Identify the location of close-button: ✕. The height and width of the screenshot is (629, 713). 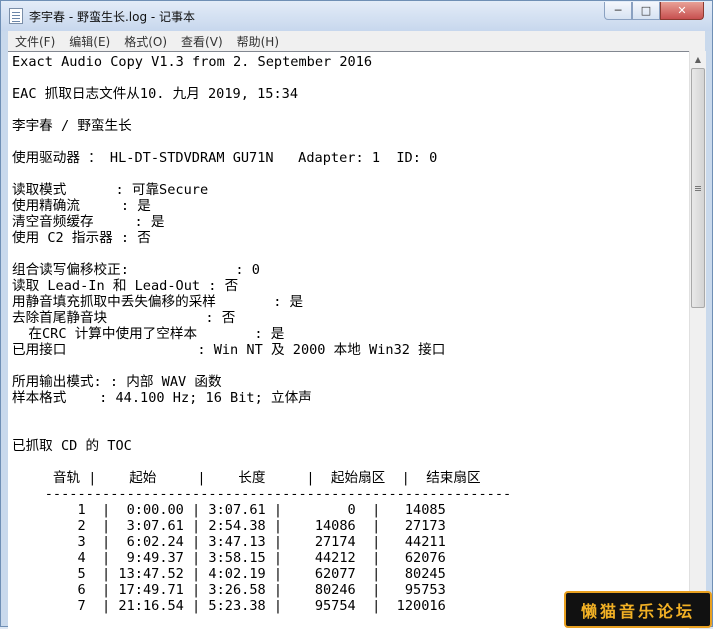
(682, 11).